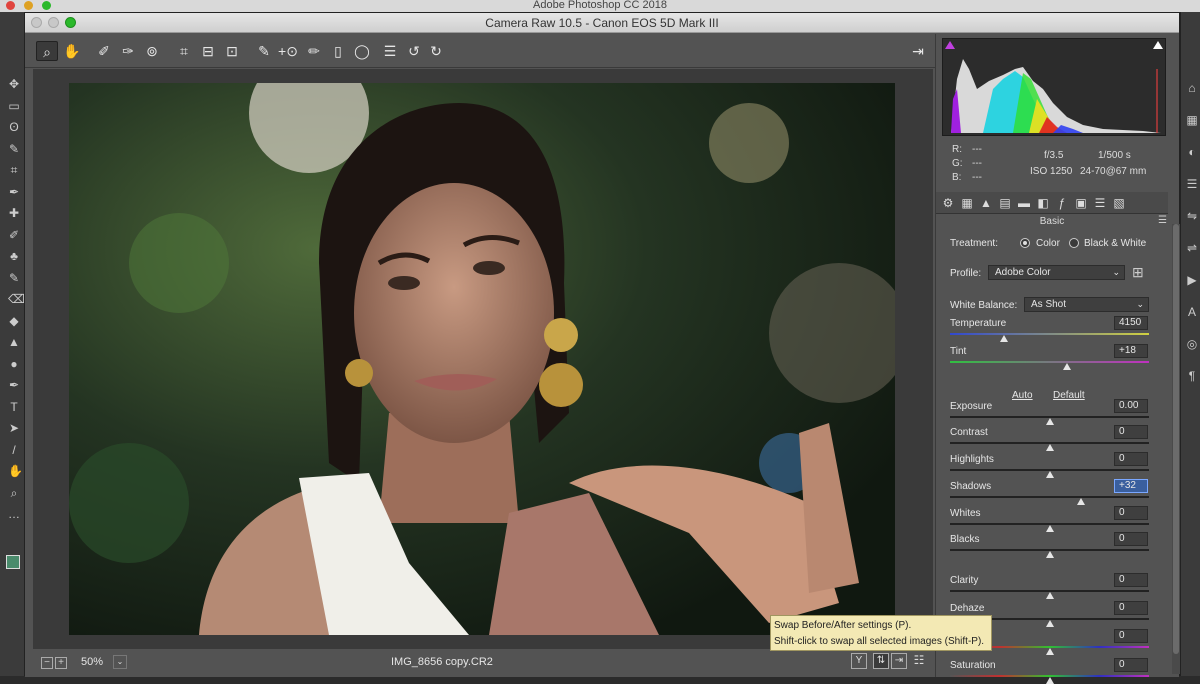 The width and height of the screenshot is (1200, 684). Describe the element at coordinates (1131, 432) in the screenshot. I see `contrast-value-field: 0` at that location.